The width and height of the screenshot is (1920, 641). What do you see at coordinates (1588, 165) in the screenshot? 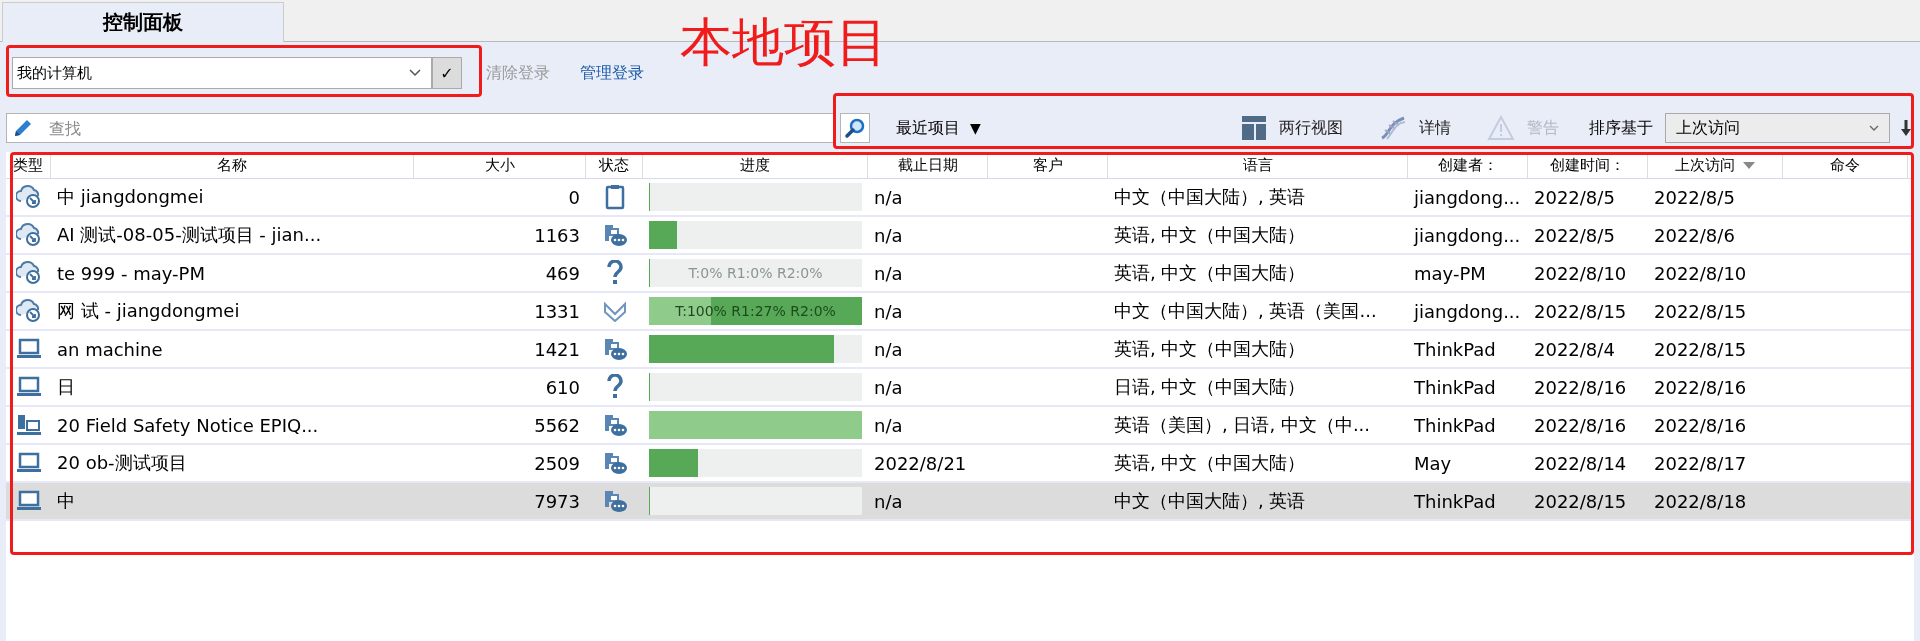
I see `column-header: 创建时间：` at bounding box center [1588, 165].